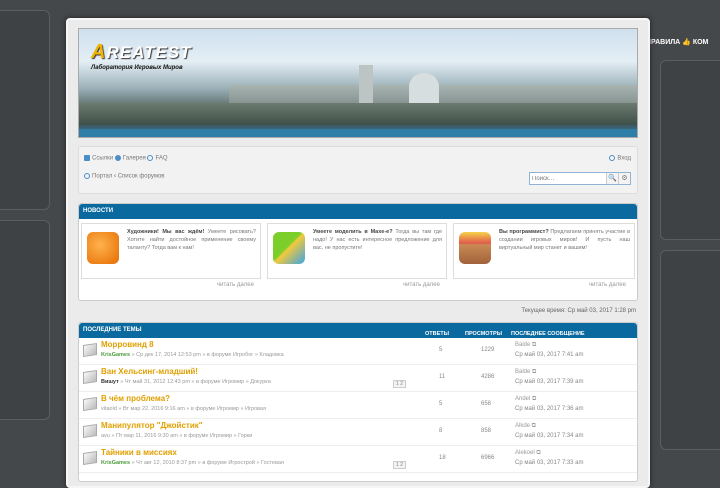  I want to click on login-link: Вход, so click(624, 159).